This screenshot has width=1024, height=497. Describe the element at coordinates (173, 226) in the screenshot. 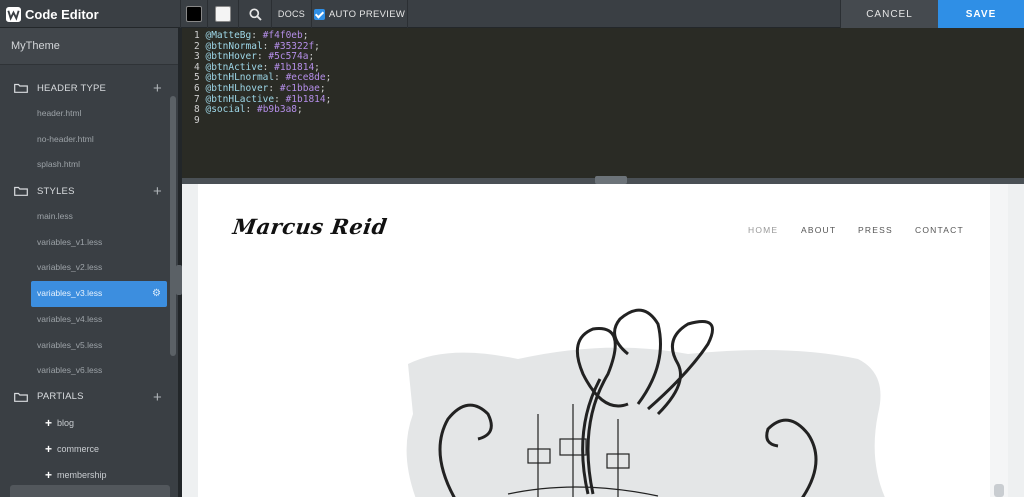

I see `sidebar-scrollbar` at that location.